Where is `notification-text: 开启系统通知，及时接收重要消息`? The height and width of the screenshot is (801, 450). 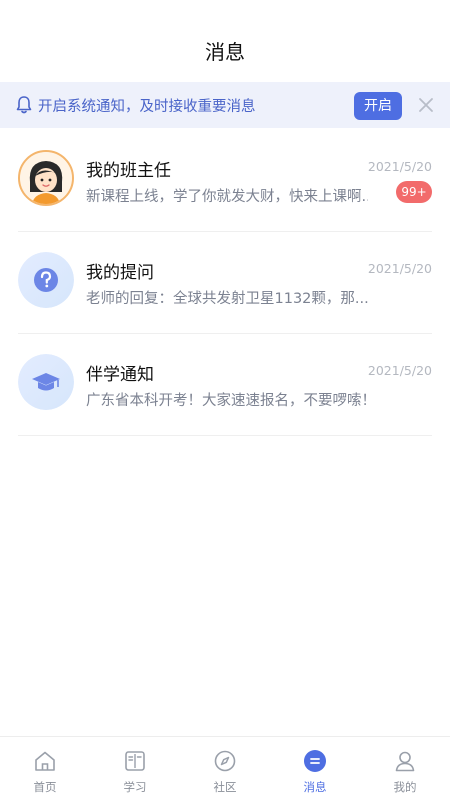 notification-text: 开启系统通知，及时接收重要消息 is located at coordinates (147, 107).